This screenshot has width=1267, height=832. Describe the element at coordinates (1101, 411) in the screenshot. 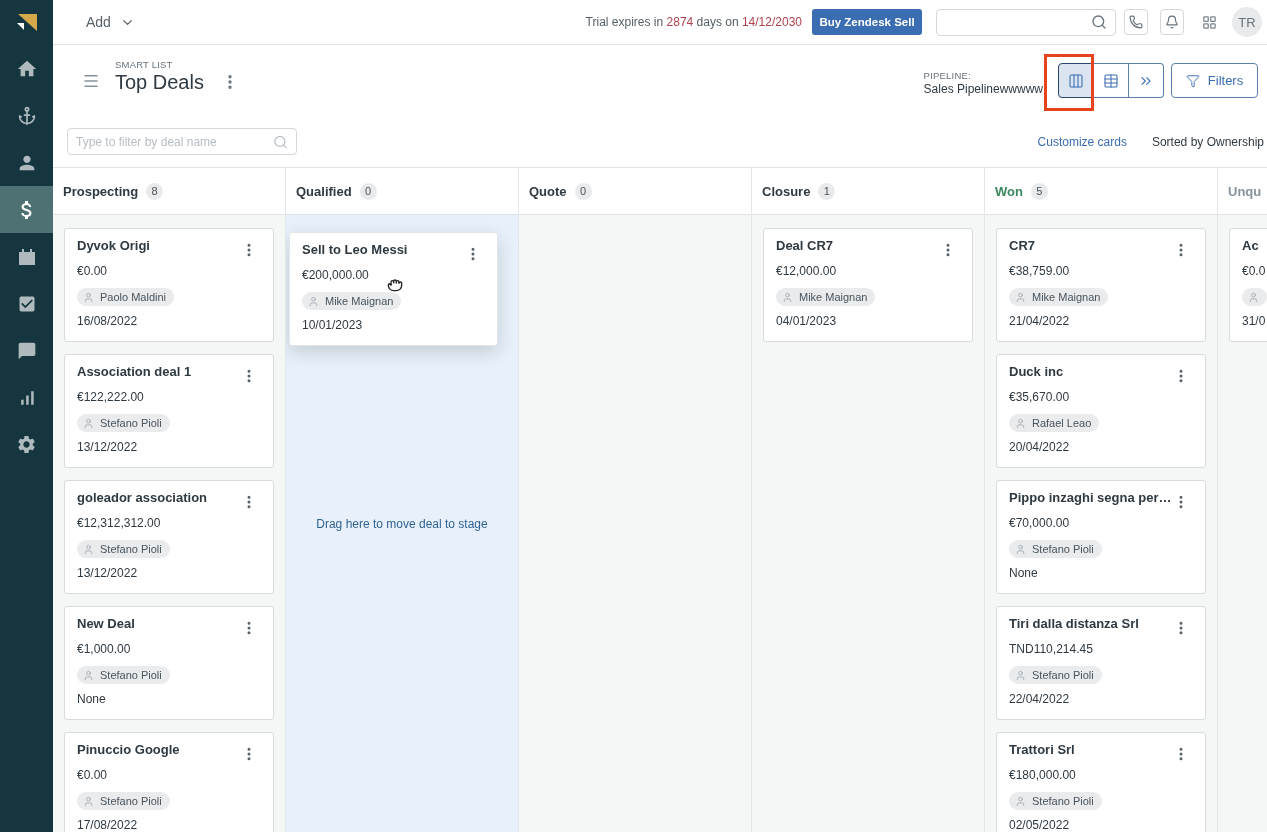

I see `deal-card: Duck inc €35,670.00 Rafael Leao 20/04/2022` at that location.